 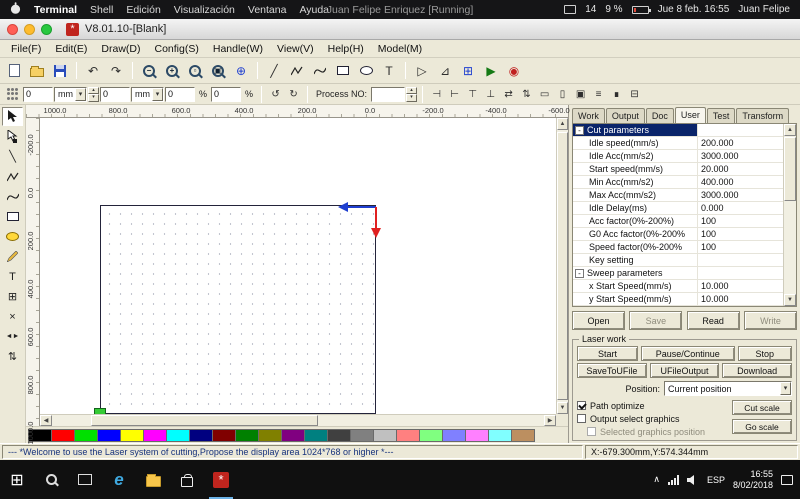 What do you see at coordinates (678, 221) in the screenshot?
I see `param-row: Acc factor(0%-200%) 100` at bounding box center [678, 221].